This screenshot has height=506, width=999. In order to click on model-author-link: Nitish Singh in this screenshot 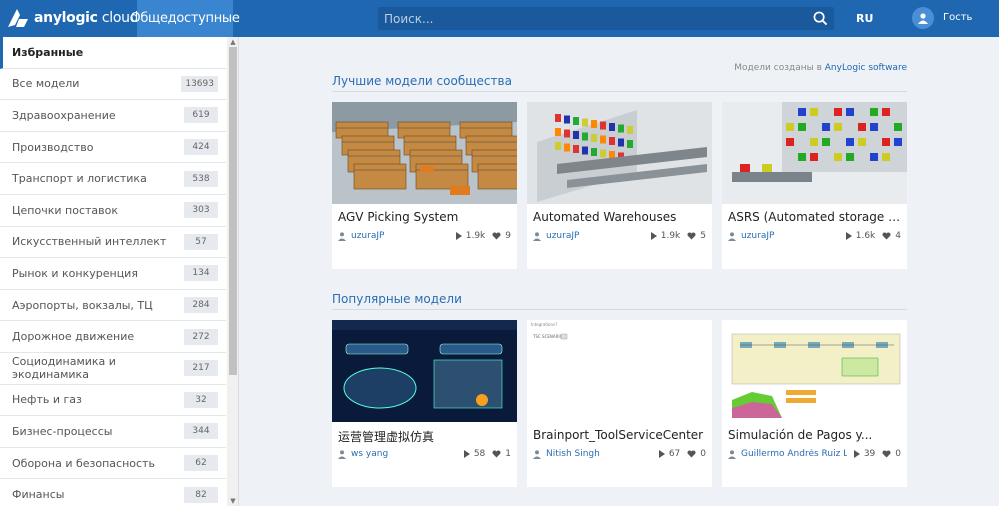, I will do `click(592, 454)`.